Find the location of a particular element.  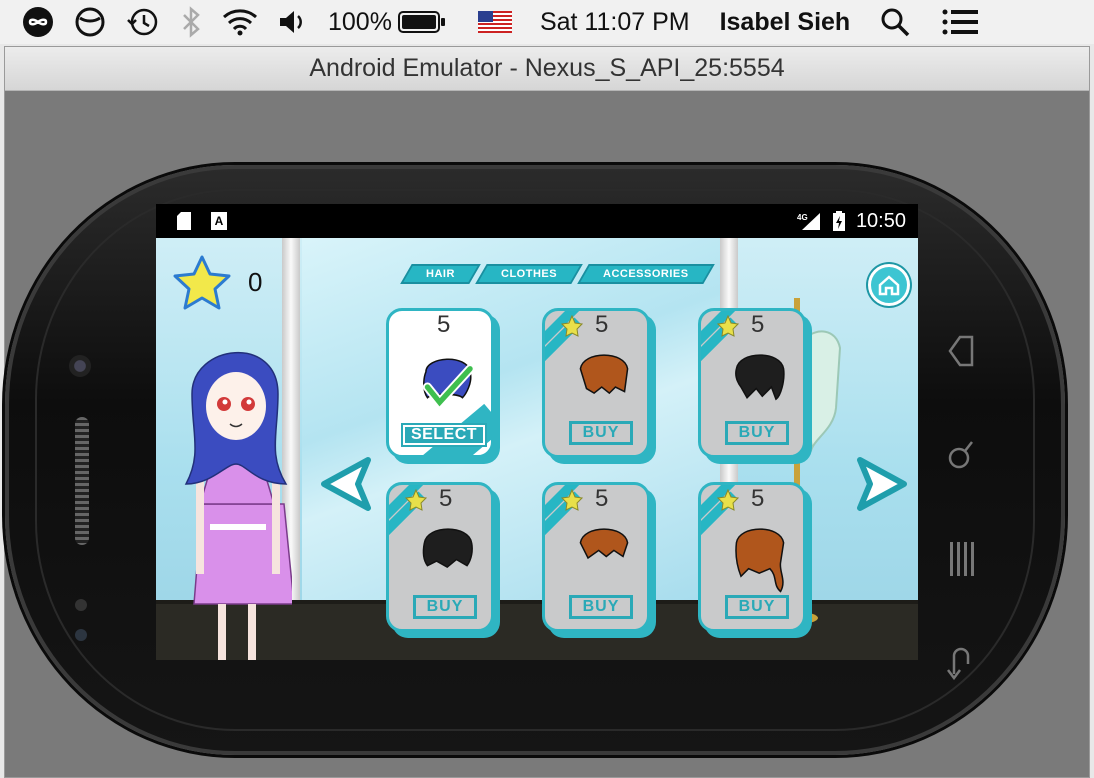

category-tabs: HAIR CLOTHES ACCESSORIES is located at coordinates (557, 274).